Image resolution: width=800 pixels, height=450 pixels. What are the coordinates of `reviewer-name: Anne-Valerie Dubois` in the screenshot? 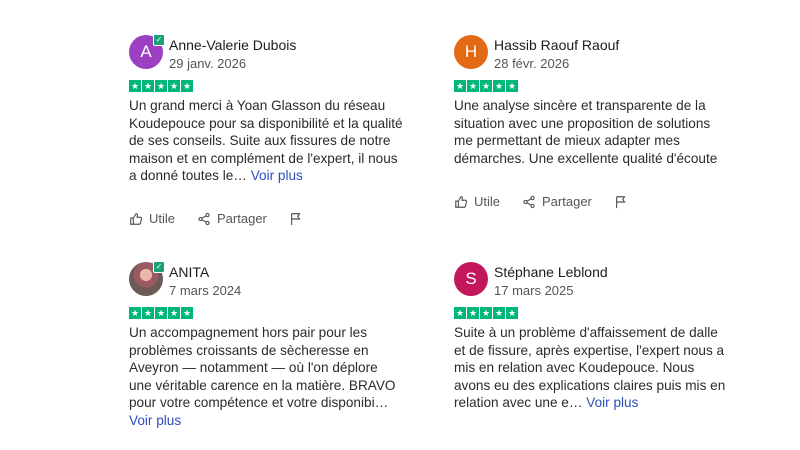 It's located at (232, 45).